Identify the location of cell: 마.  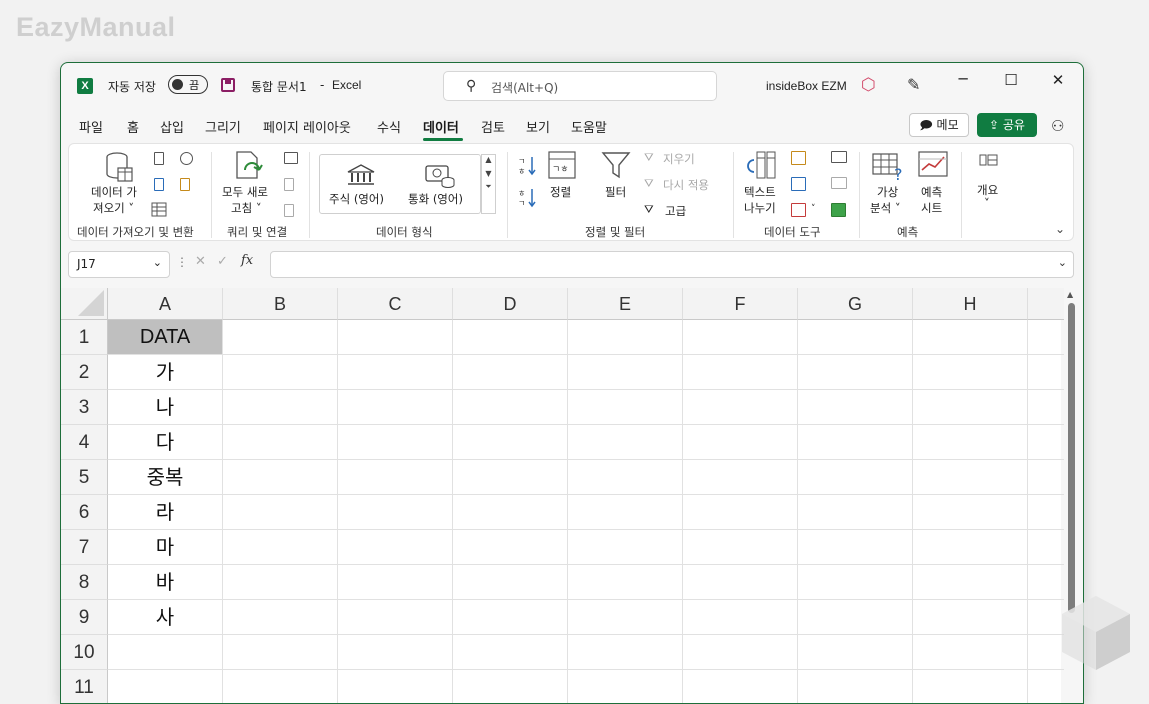
(165, 547).